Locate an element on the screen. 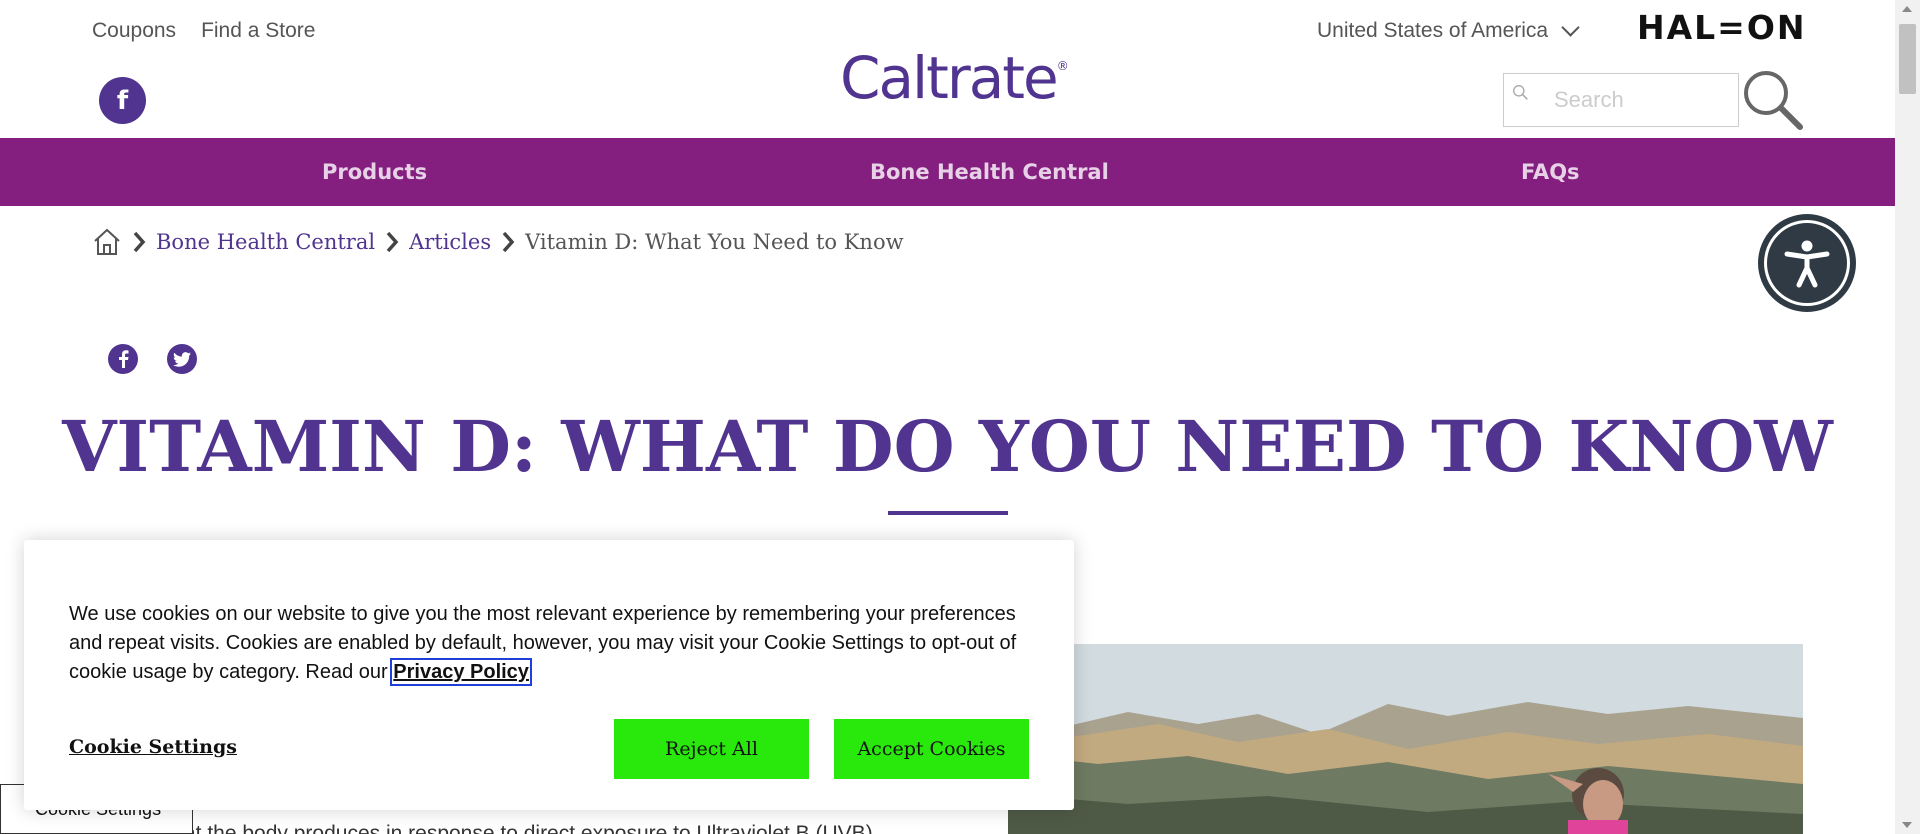 The width and height of the screenshot is (1920, 834). chevron-down-icon is located at coordinates (1570, 27).